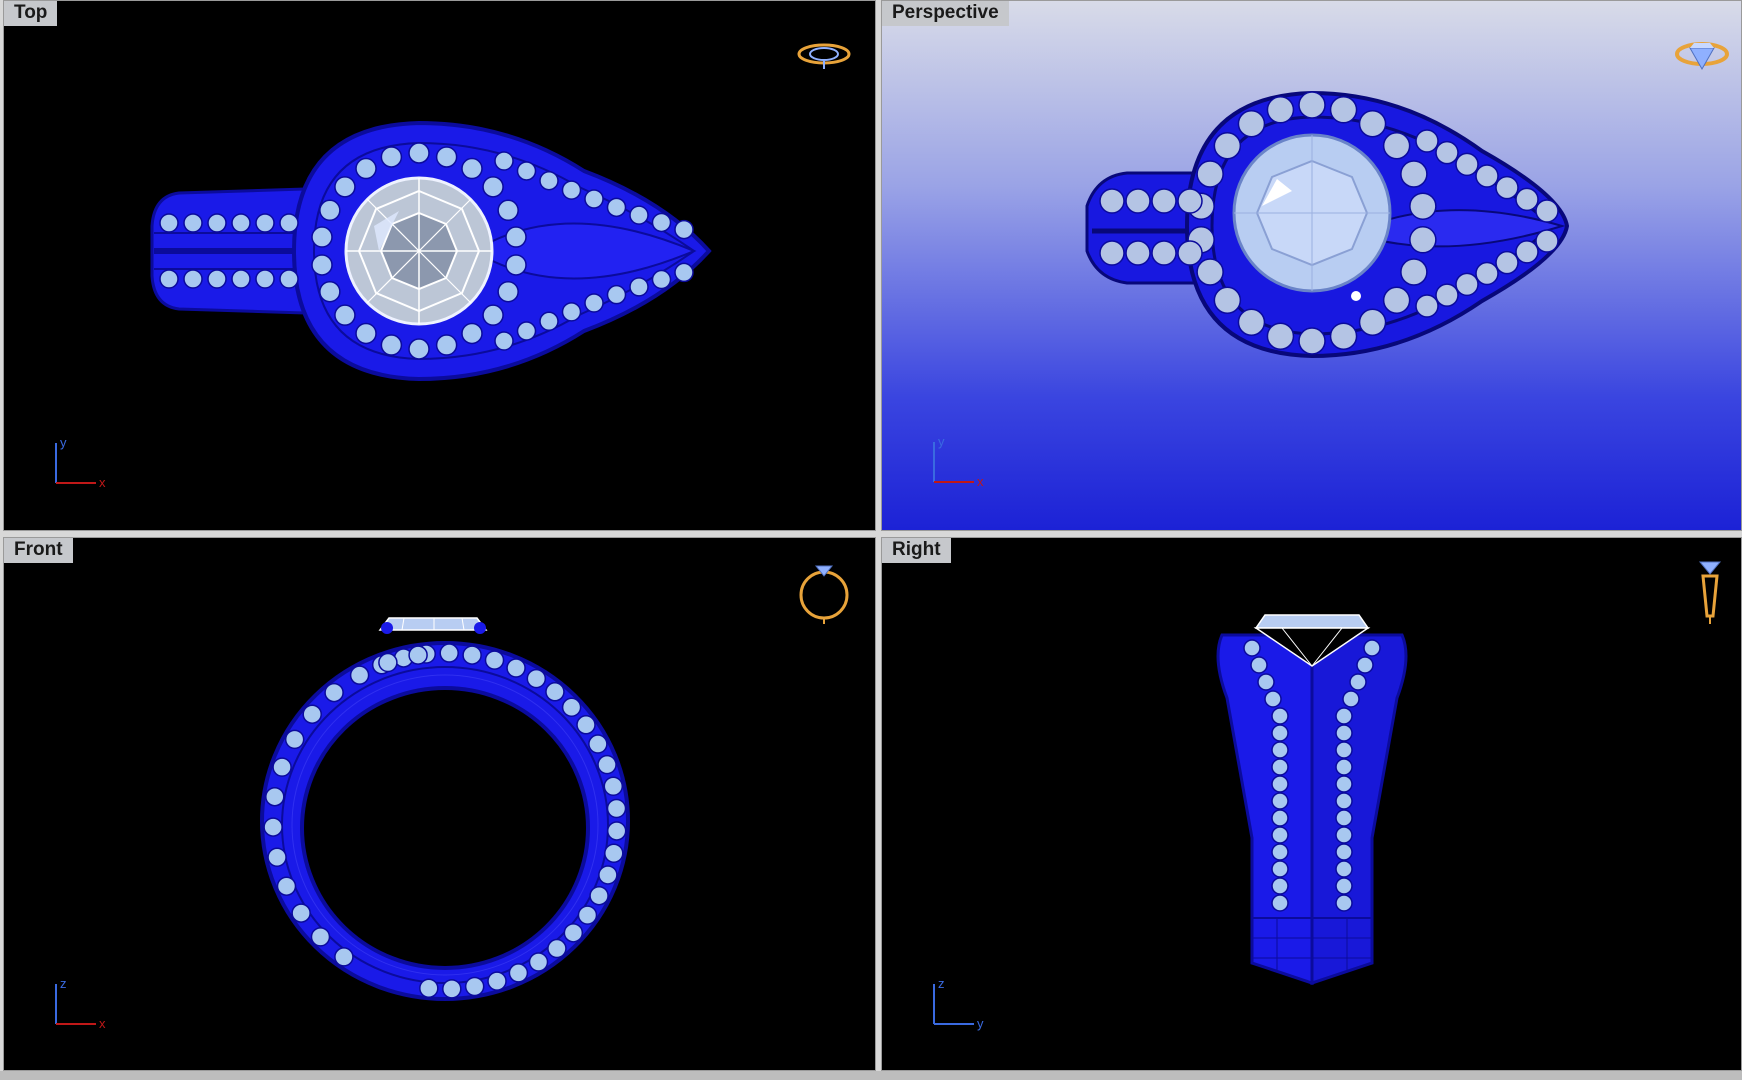 Image resolution: width=1742 pixels, height=1080 pixels. I want to click on center-stone-top, so click(419, 251).